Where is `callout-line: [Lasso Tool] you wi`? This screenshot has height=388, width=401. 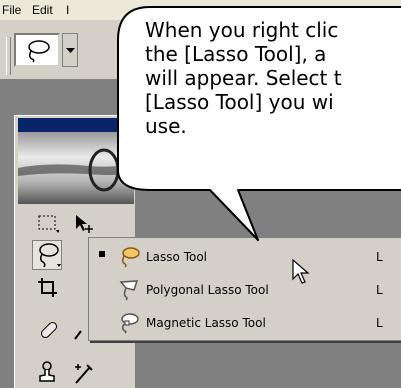 callout-line: [Lasso Tool] you wi is located at coordinates (239, 102).